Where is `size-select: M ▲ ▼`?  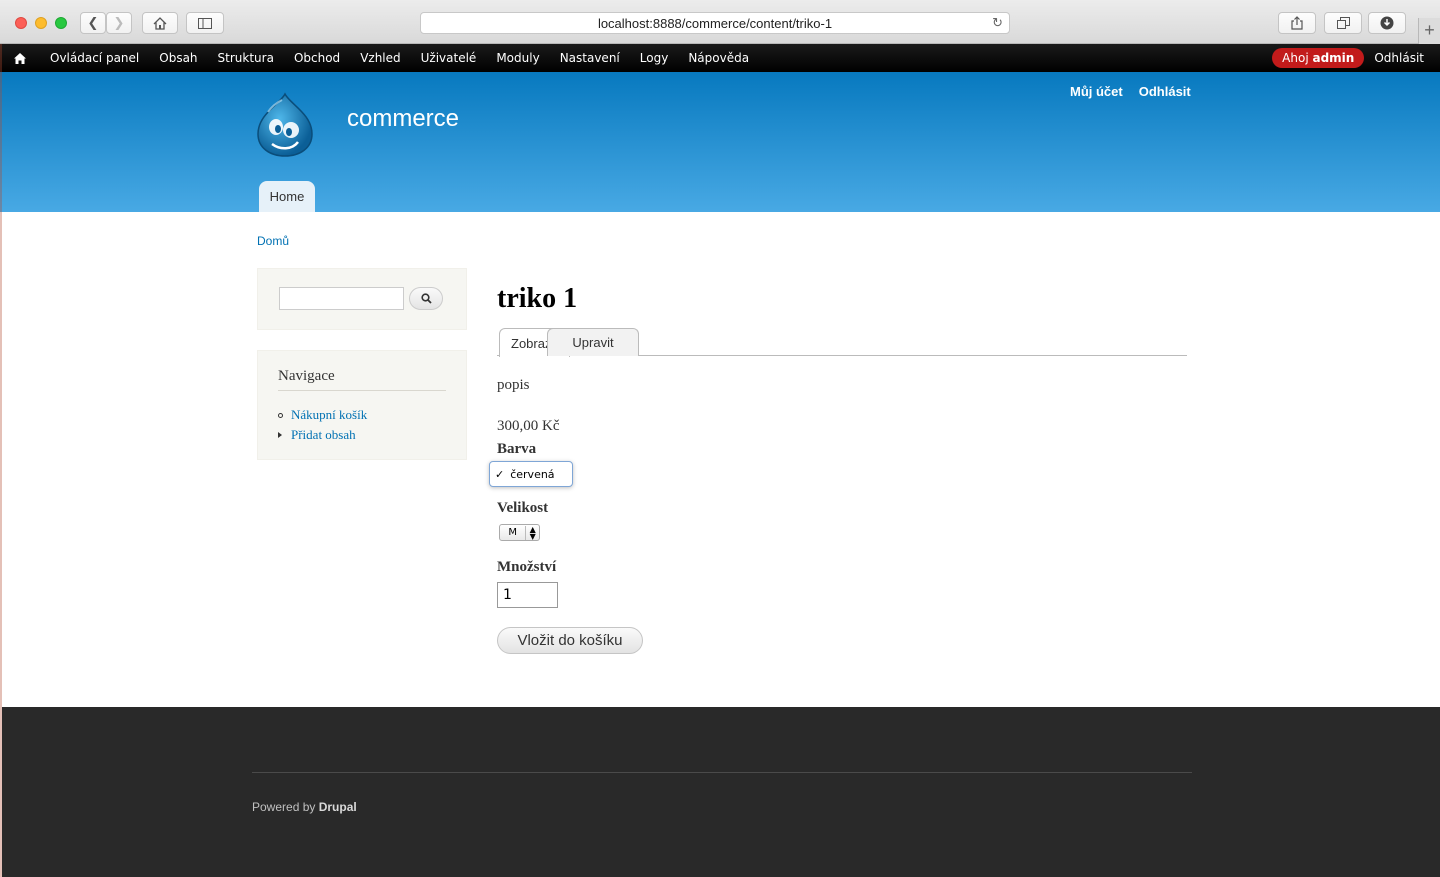
size-select: M ▲ ▼ is located at coordinates (519, 532).